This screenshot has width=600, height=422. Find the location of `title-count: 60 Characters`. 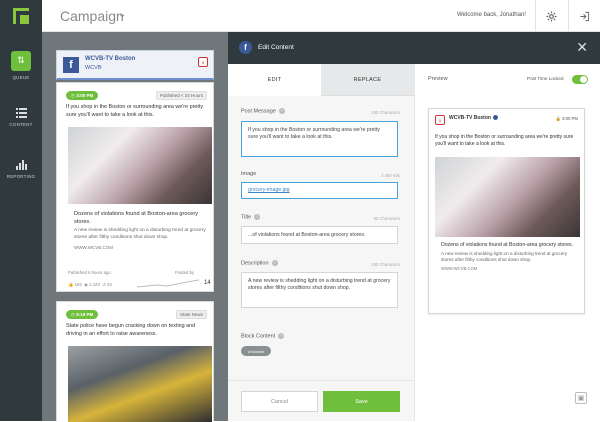

title-count: 60 Characters is located at coordinates (386, 218).